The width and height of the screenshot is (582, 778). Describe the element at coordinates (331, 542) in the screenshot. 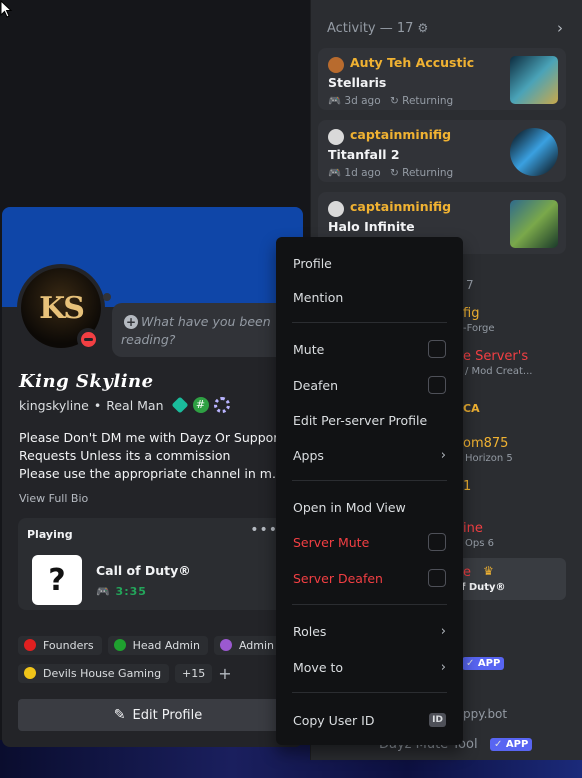

I see `menu-item-label: Server Mute` at that location.